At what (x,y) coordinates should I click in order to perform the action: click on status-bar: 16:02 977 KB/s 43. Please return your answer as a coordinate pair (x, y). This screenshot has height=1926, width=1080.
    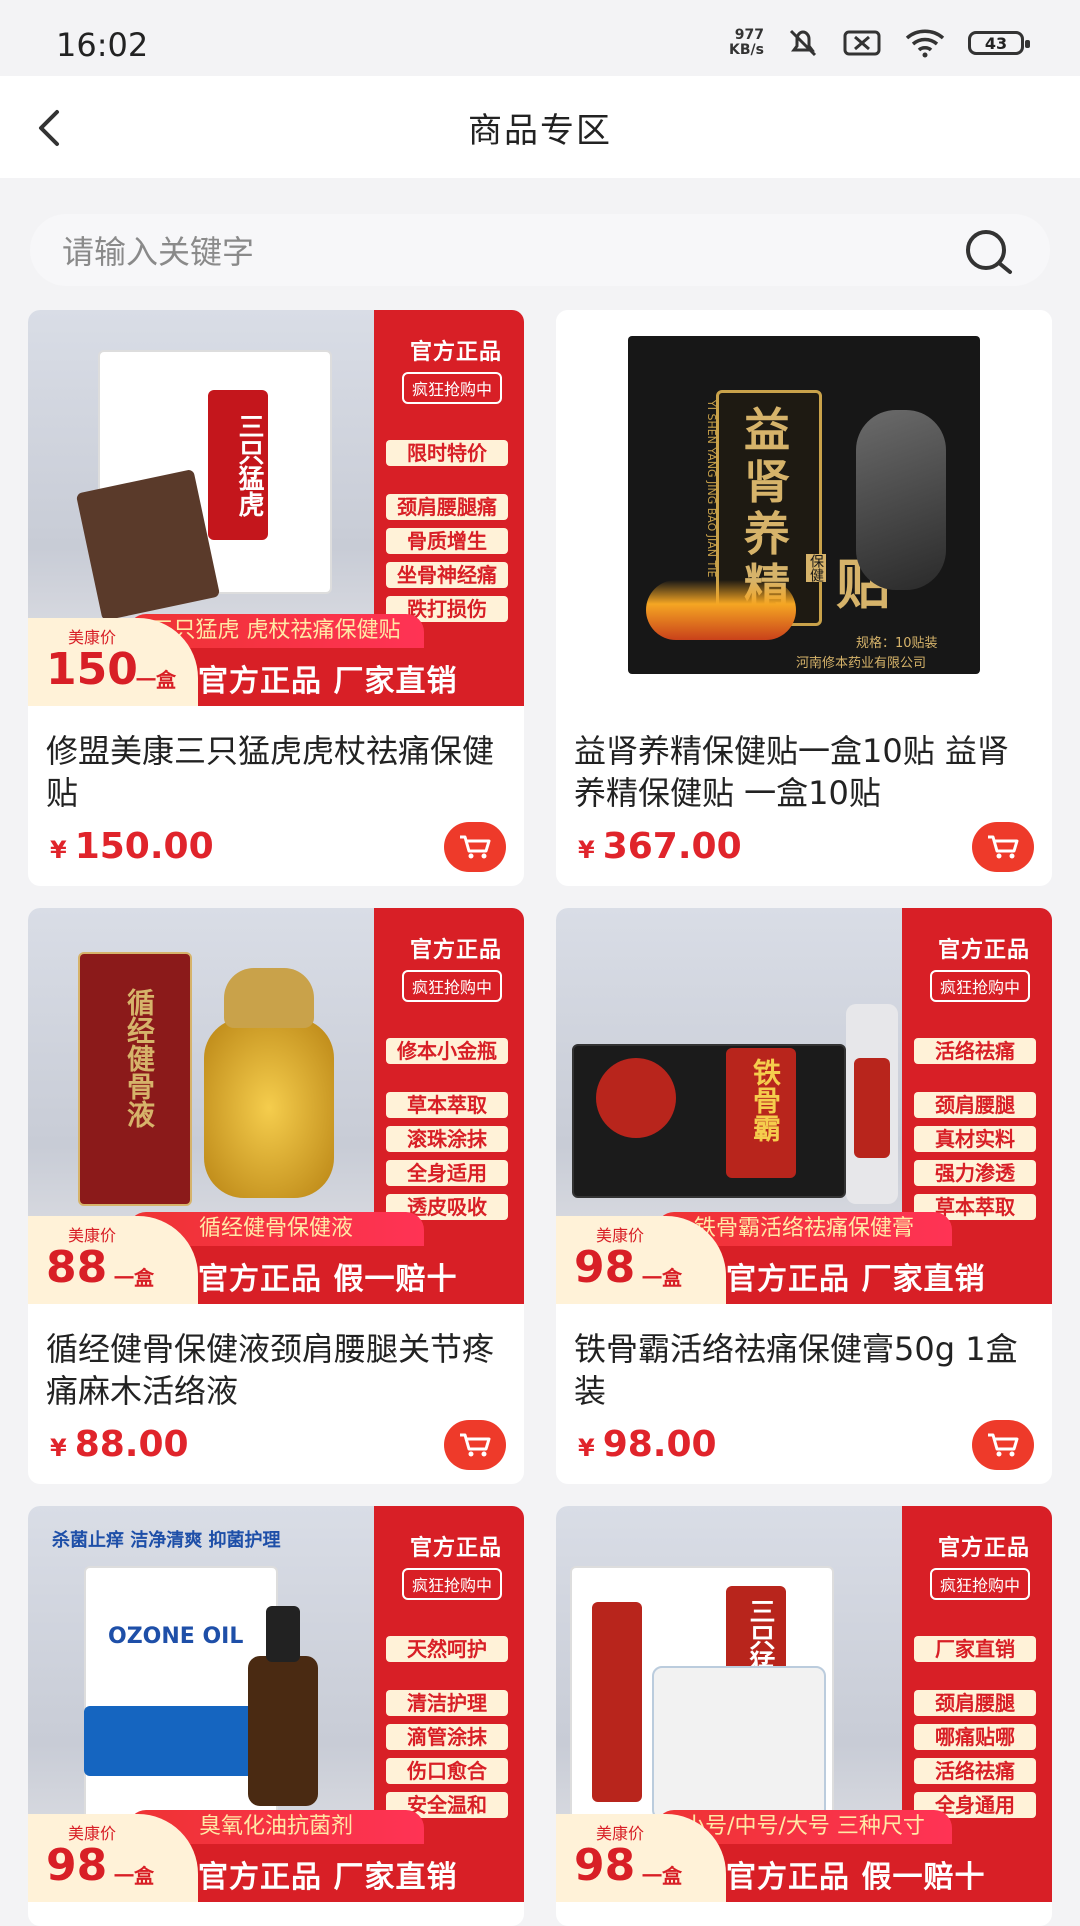
    Looking at the image, I should click on (540, 38).